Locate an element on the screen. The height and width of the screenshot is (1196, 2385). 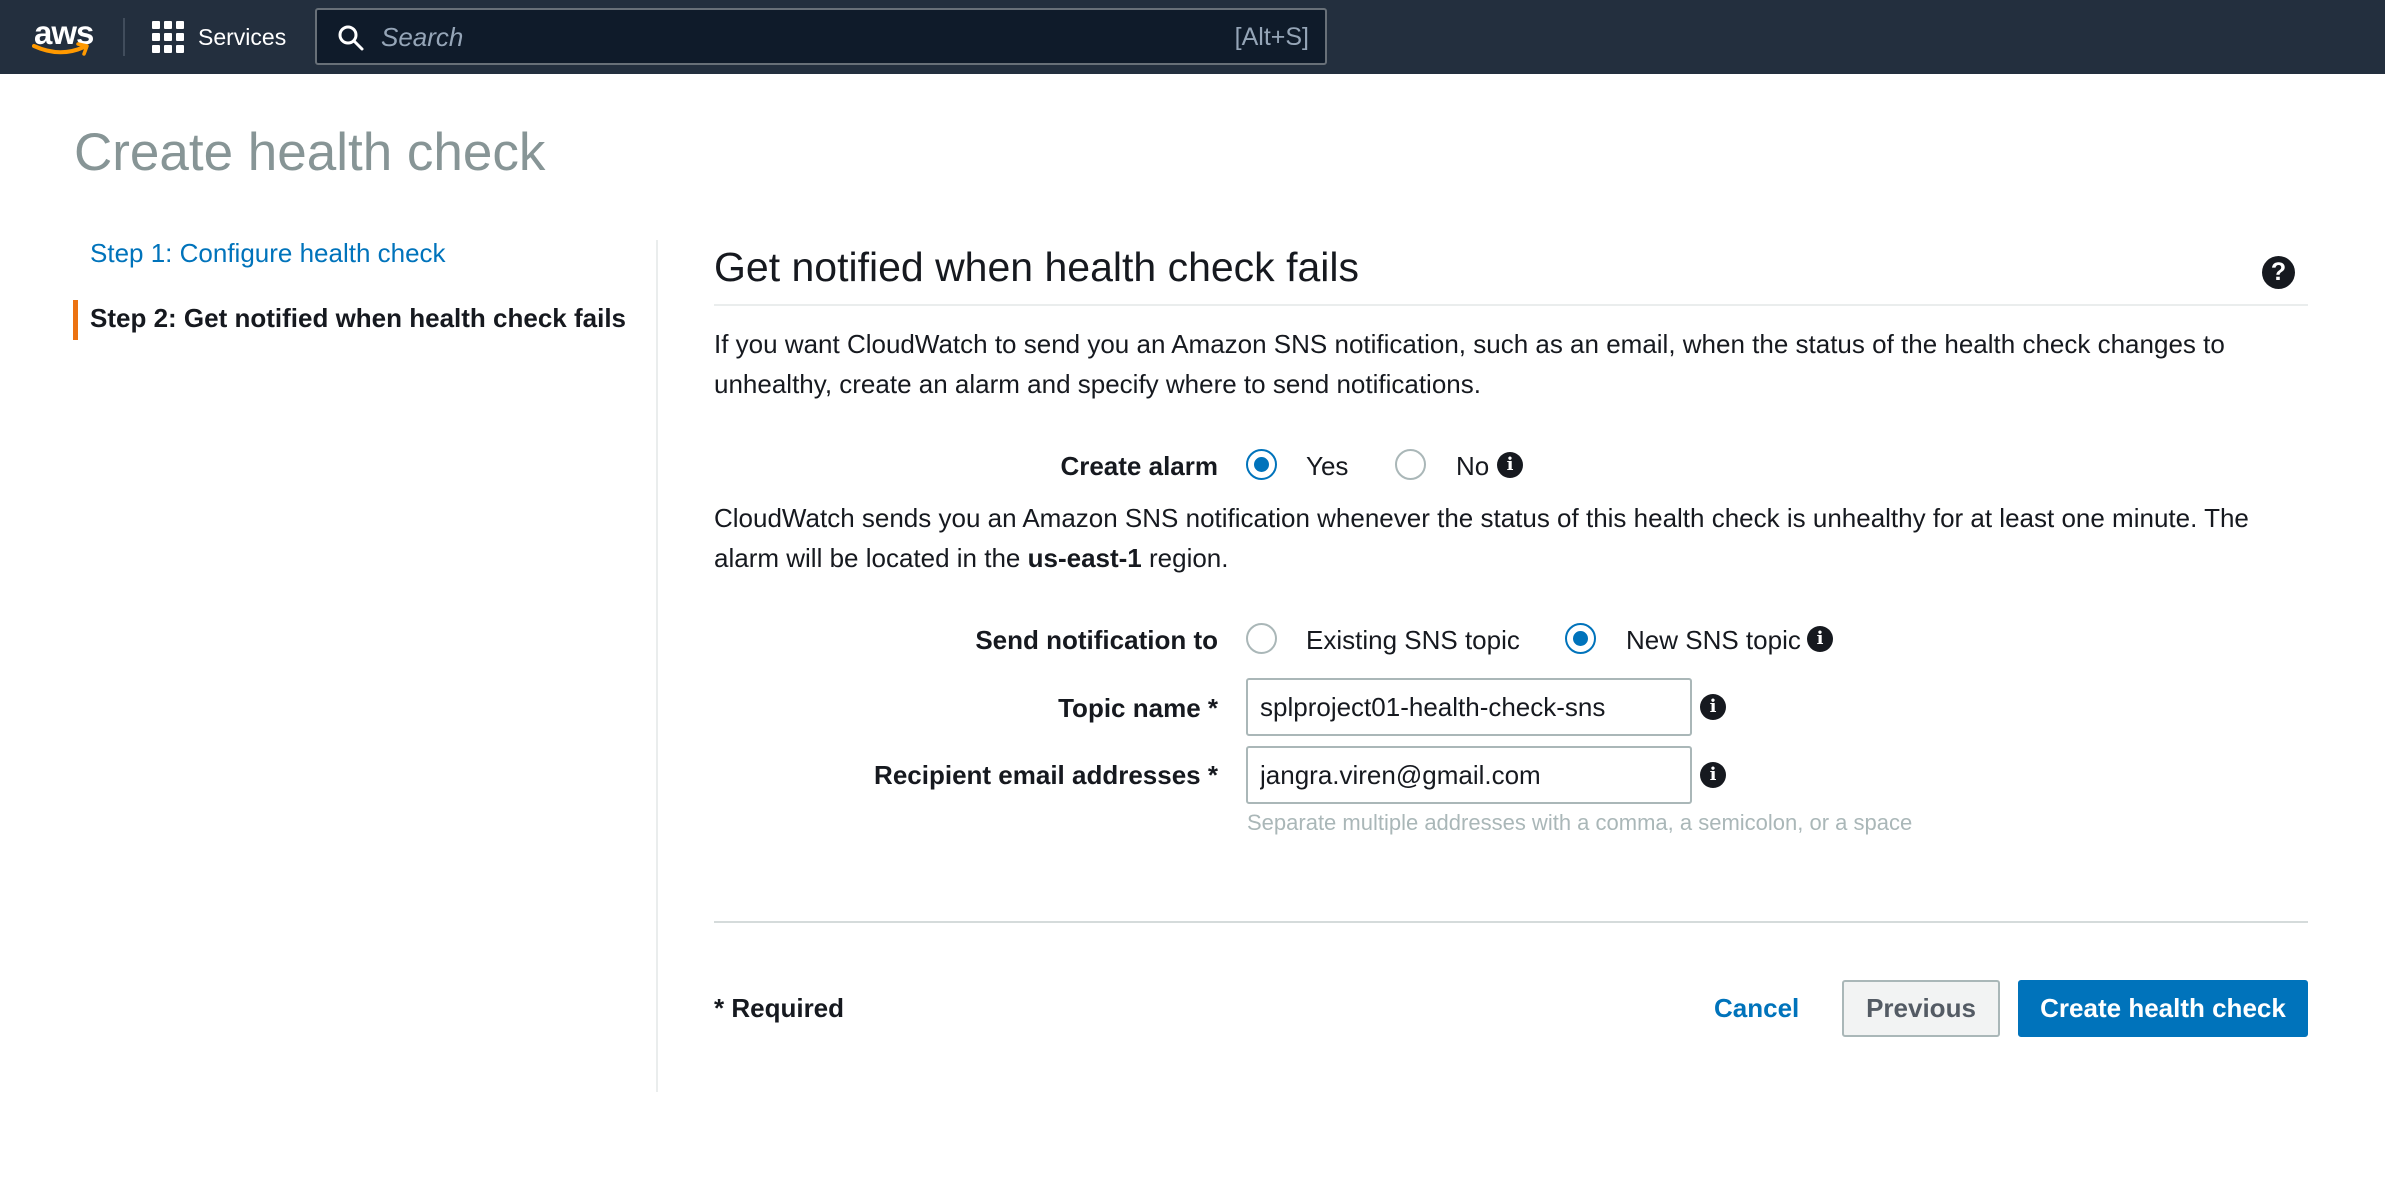
cancel-button: Cancel is located at coordinates (1756, 1008).